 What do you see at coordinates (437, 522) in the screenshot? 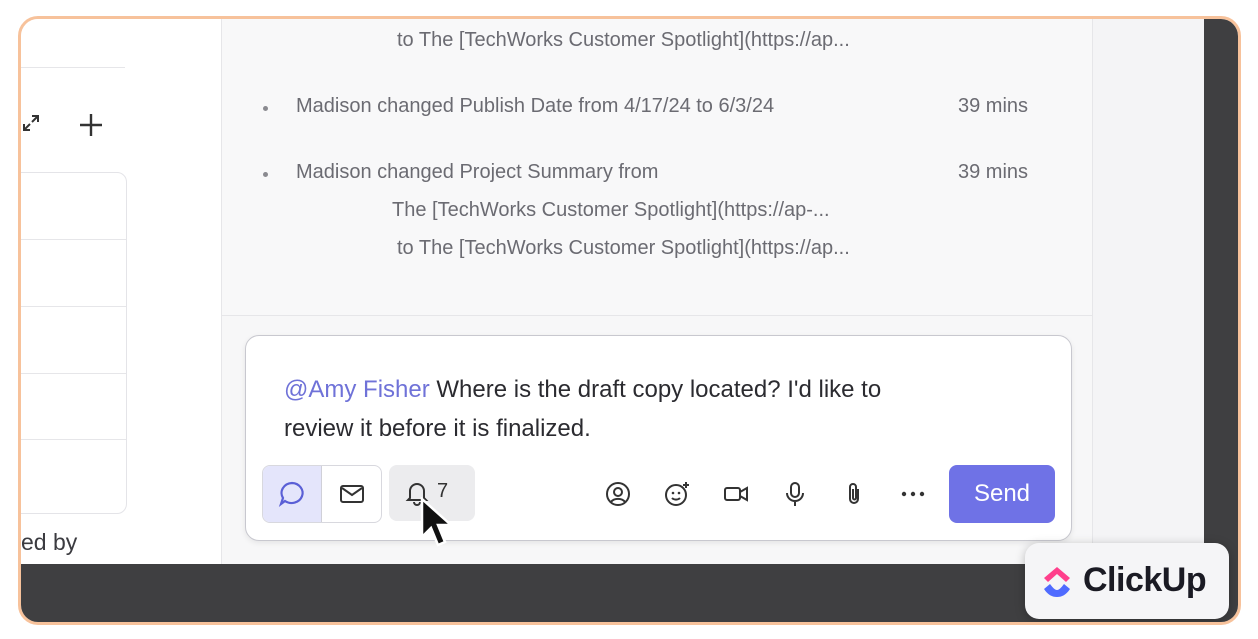
I see `mouse-cursor-icon` at bounding box center [437, 522].